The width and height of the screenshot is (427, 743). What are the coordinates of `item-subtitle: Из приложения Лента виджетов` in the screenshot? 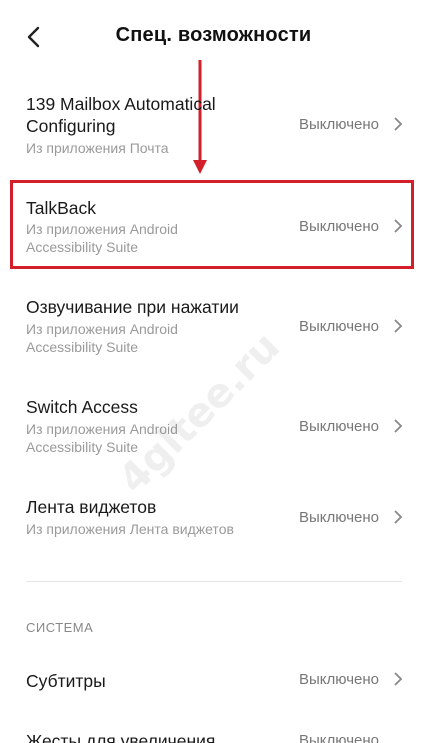 It's located at (130, 529).